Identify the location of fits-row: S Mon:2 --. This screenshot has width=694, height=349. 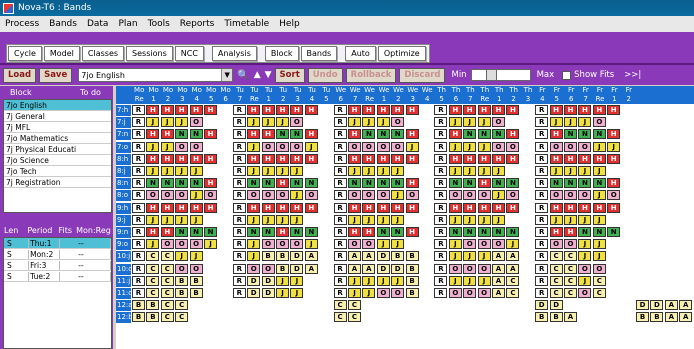
(57, 254).